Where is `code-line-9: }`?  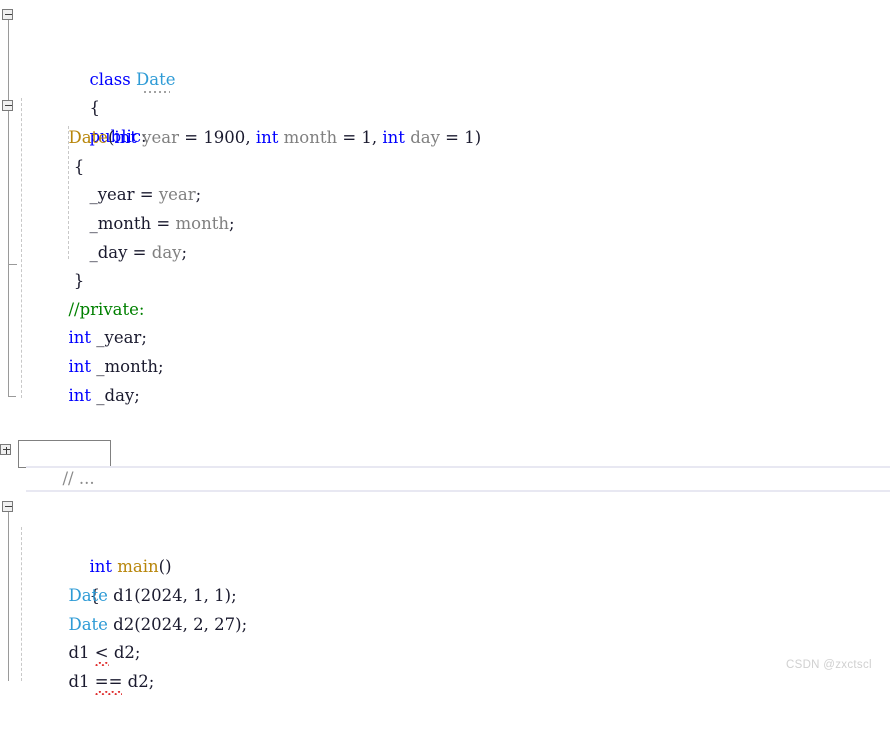
code-line-9: } is located at coordinates (42, 264).